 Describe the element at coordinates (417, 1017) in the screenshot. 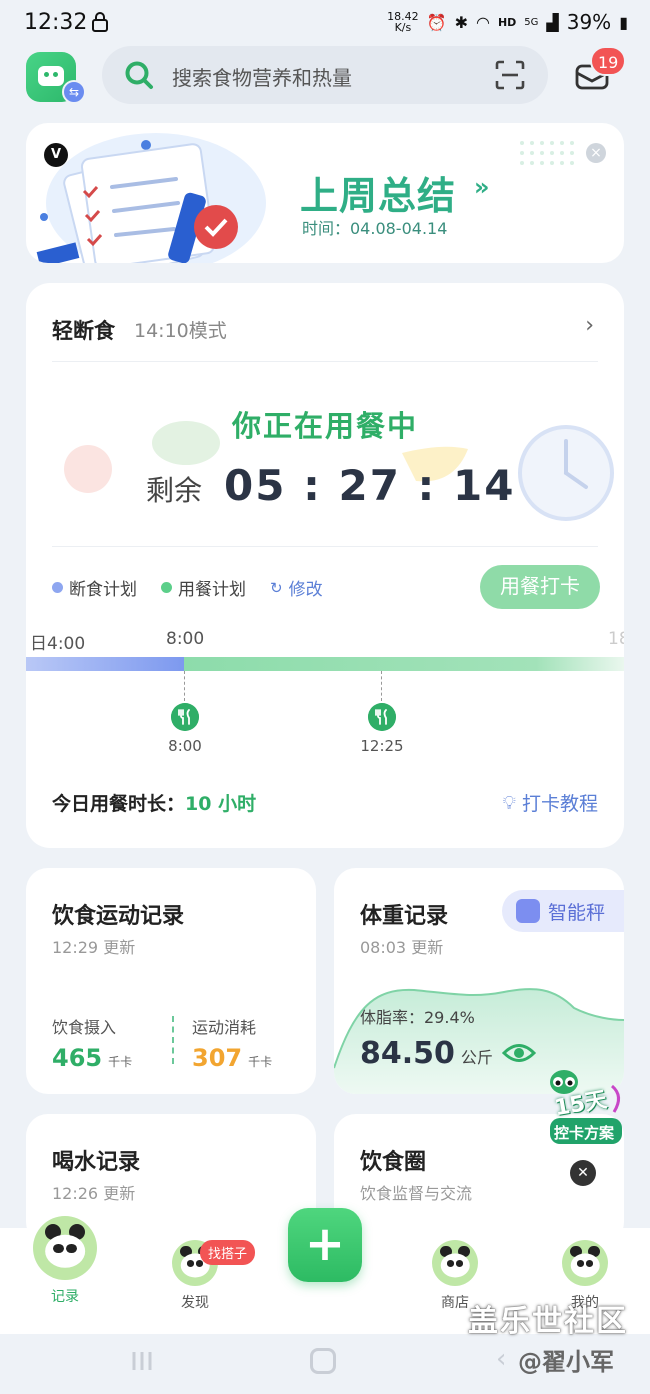

I see `body-fat-rate: 体脂率：29.4%` at that location.